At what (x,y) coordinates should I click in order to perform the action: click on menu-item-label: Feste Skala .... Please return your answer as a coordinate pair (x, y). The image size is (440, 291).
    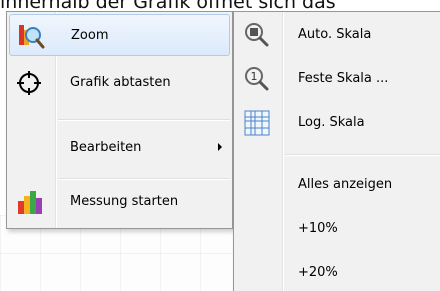
    Looking at the image, I should click on (343, 78).